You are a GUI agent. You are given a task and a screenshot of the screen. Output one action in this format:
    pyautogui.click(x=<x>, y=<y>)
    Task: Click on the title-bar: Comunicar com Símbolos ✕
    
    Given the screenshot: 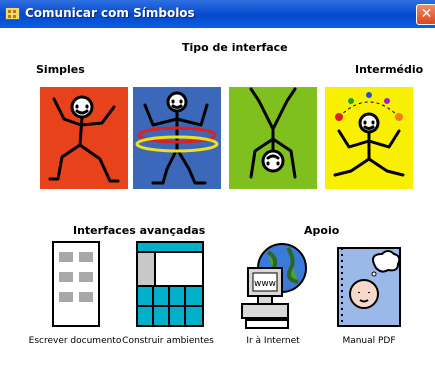 What is the action you would take?
    pyautogui.click(x=217, y=14)
    